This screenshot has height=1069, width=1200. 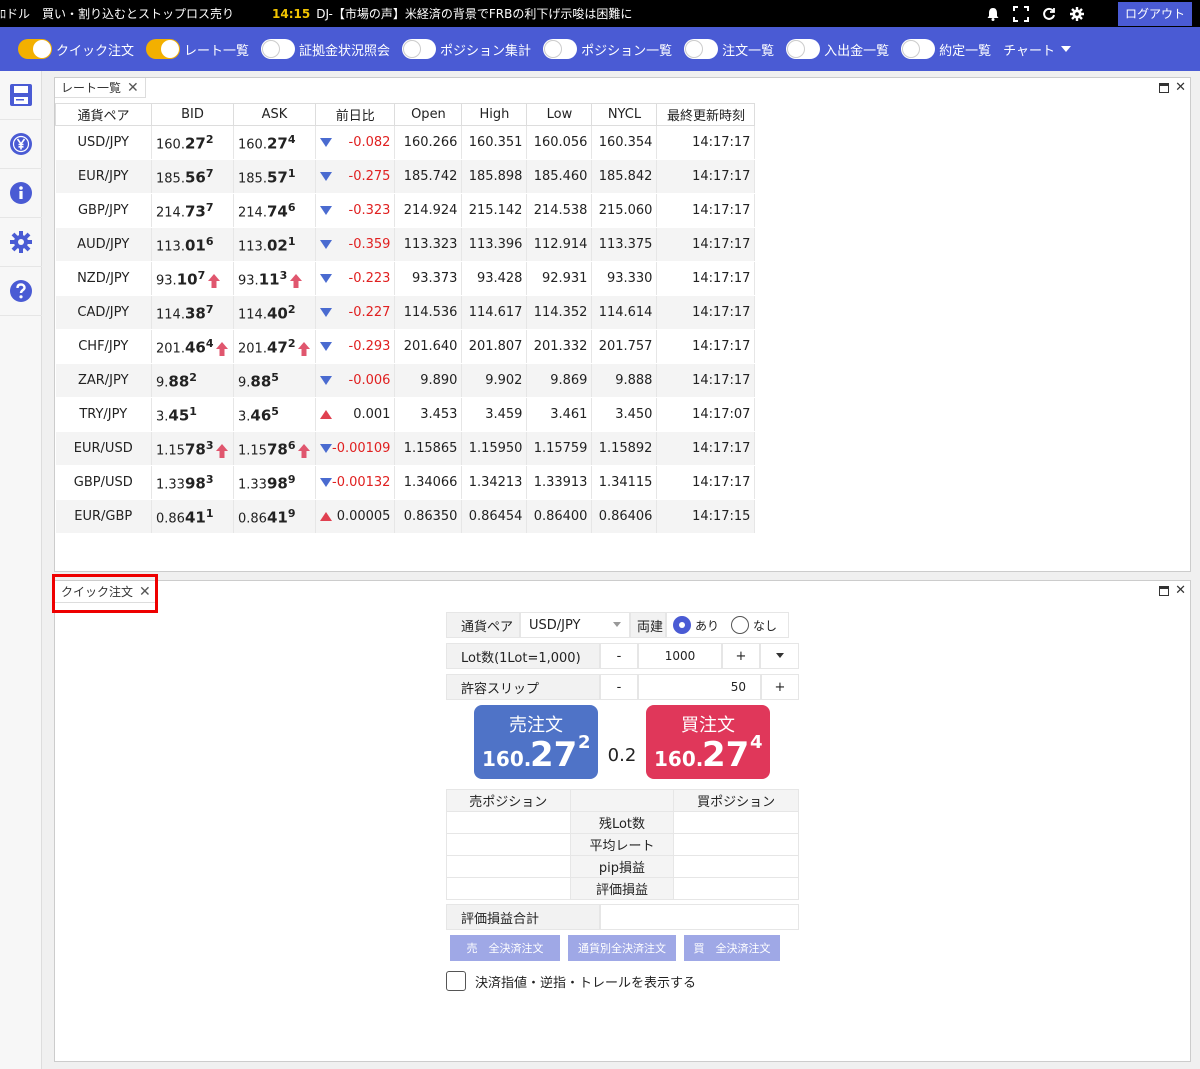 I want to click on bid-cell: 114.387, so click(x=192, y=312).